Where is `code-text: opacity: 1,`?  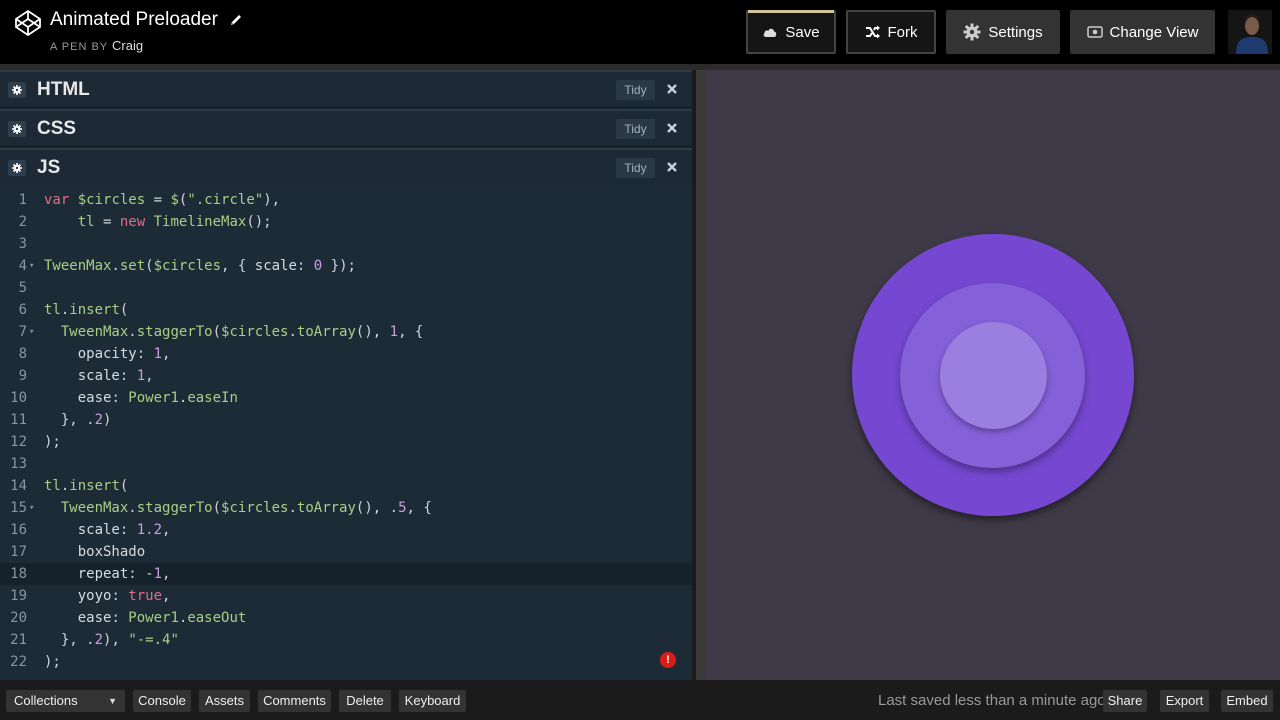 code-text: opacity: 1, is located at coordinates (124, 354).